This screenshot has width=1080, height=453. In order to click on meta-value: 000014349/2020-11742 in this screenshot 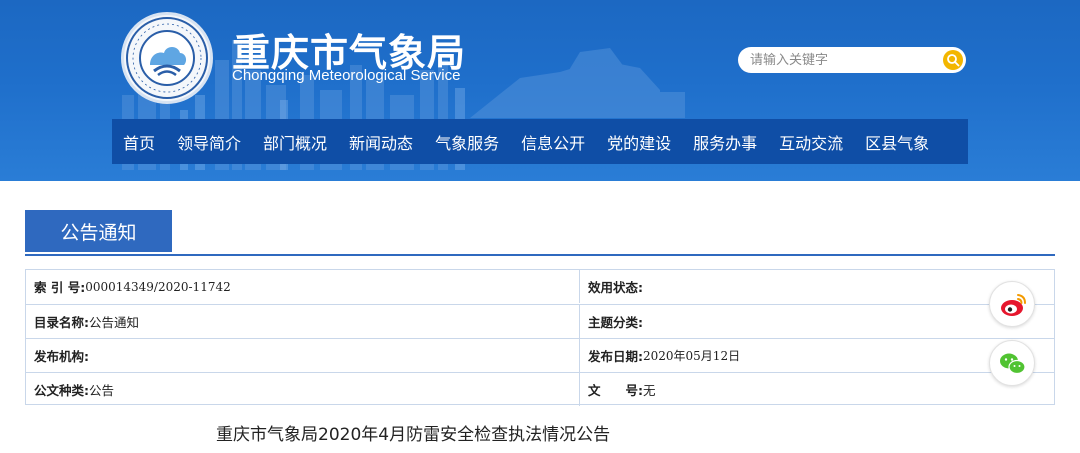, I will do `click(158, 286)`.